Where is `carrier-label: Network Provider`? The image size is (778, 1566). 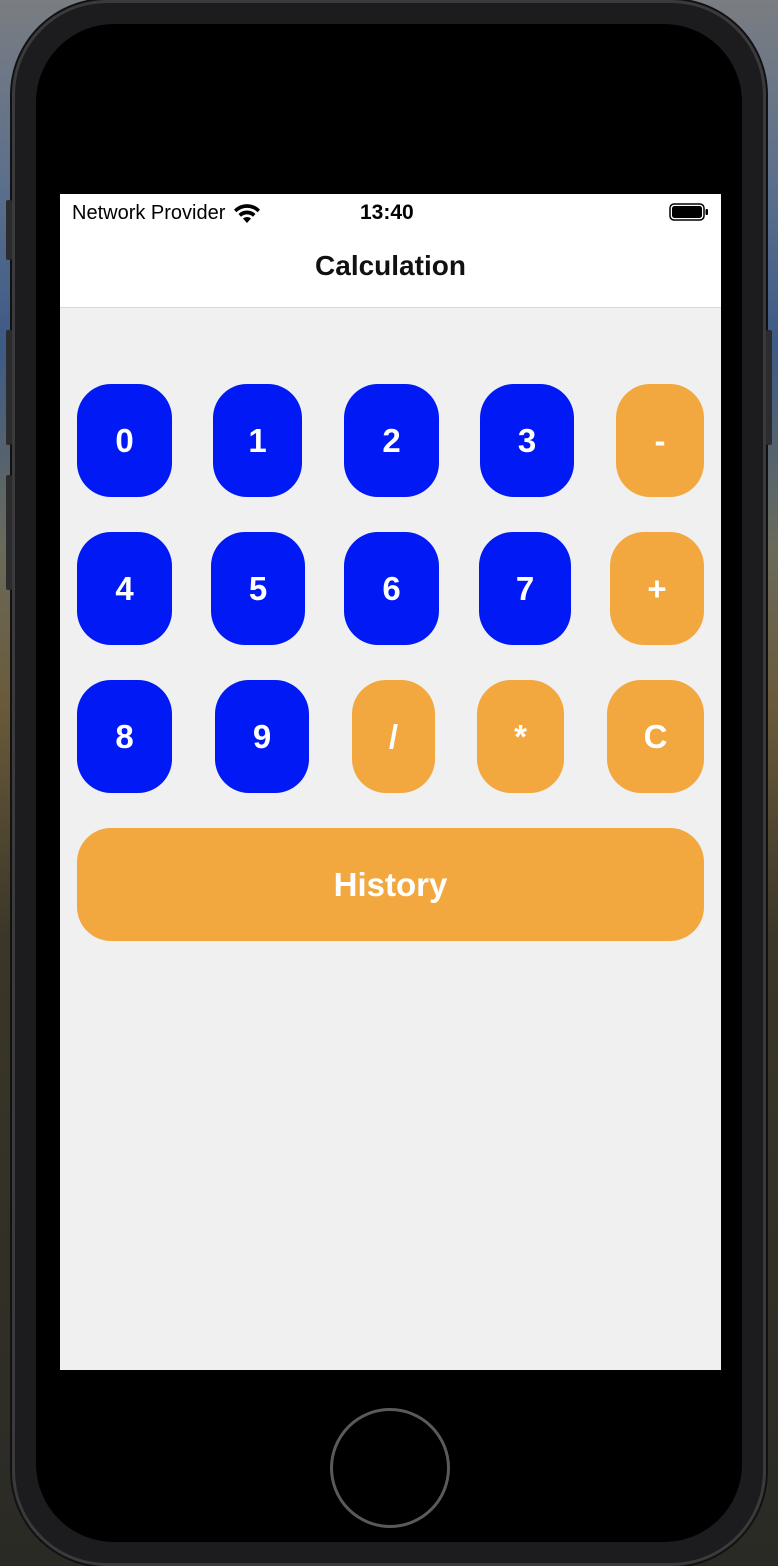 carrier-label: Network Provider is located at coordinates (149, 213).